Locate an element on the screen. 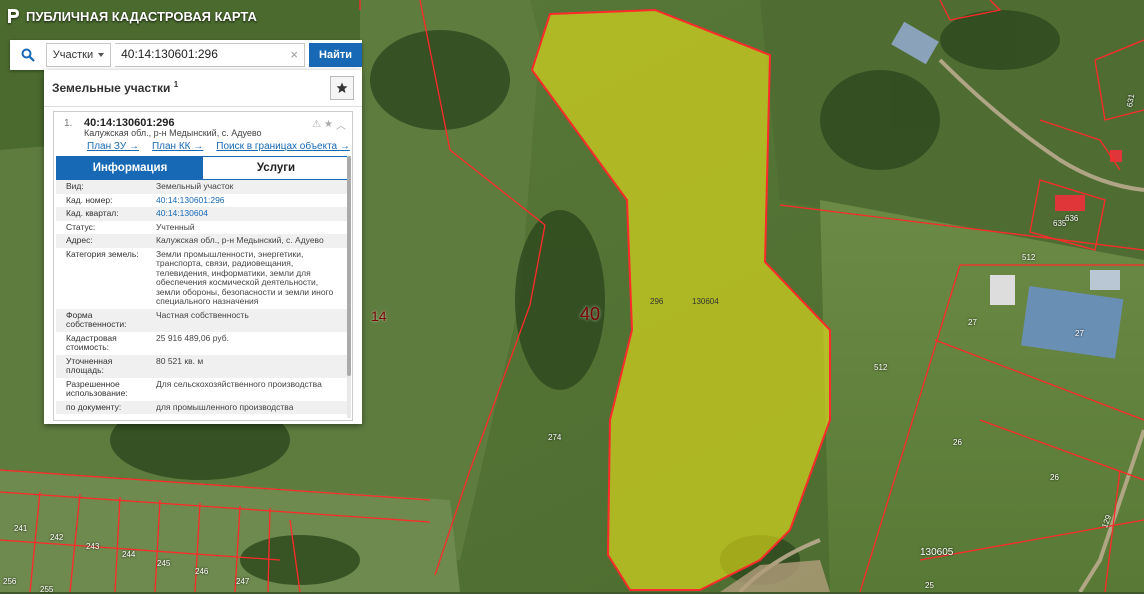  info-key: Кад. номер: is located at coordinates (89, 199).